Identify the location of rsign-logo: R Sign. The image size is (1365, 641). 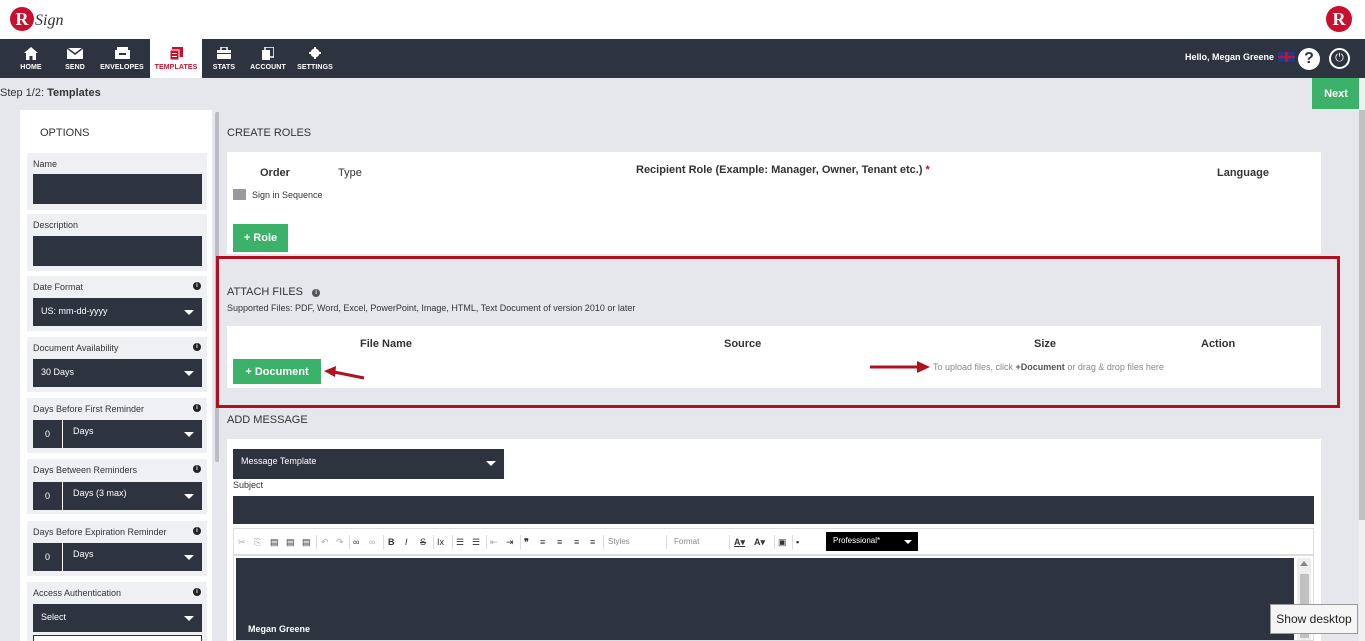
(36, 19).